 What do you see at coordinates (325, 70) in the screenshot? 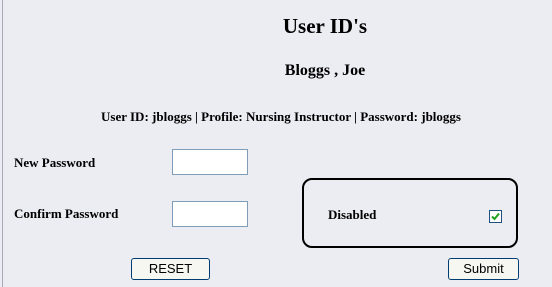
I see `user-name: Bloggs , Joe` at bounding box center [325, 70].